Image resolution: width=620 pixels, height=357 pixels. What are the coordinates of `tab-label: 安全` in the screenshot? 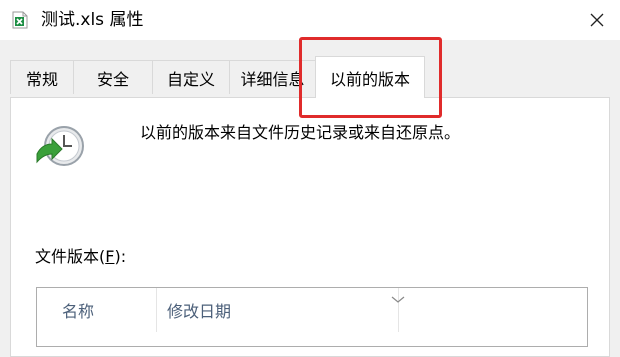 It's located at (112, 79).